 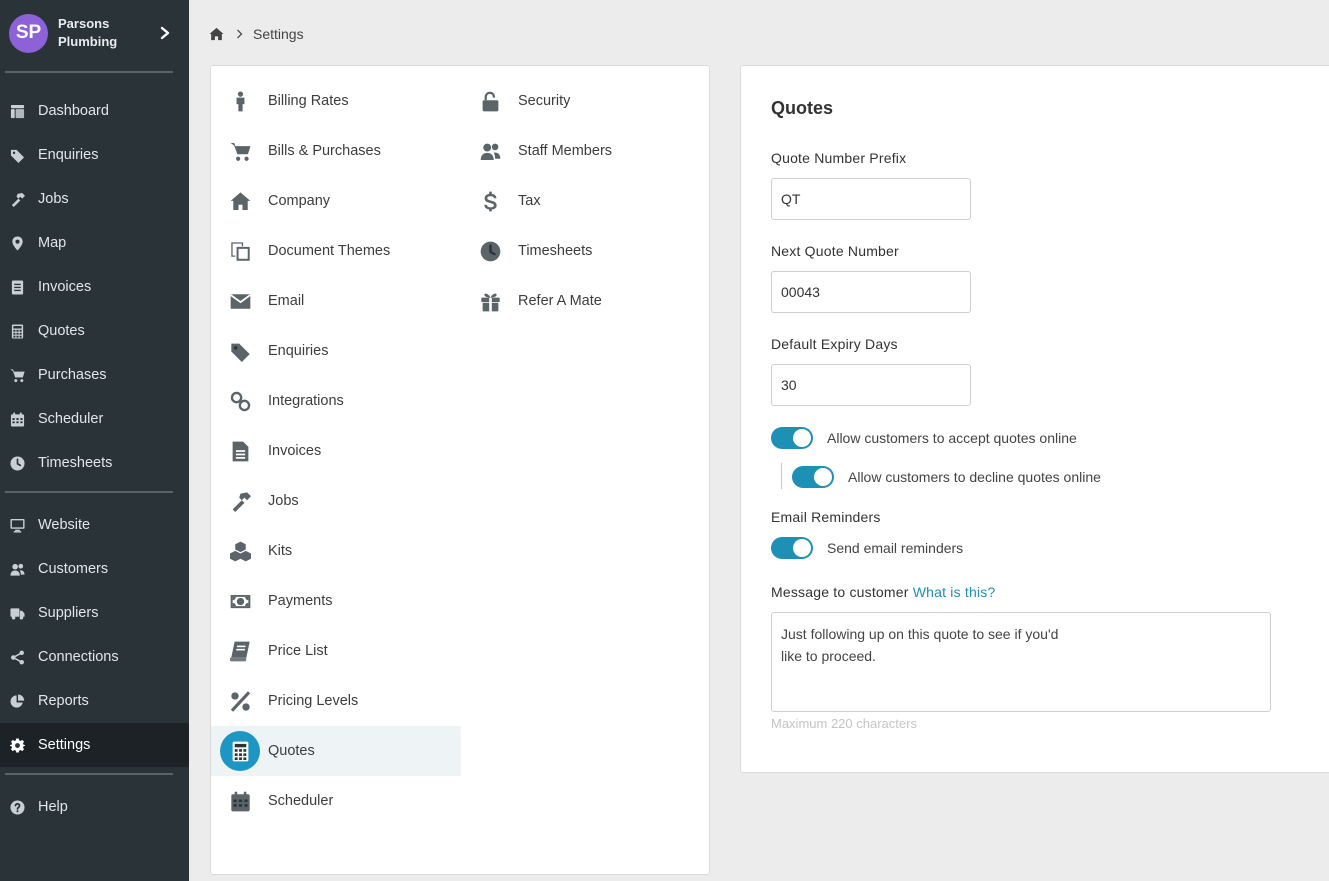 I want to click on sidebar-item-scheduler: Scheduler, so click(x=94, y=419).